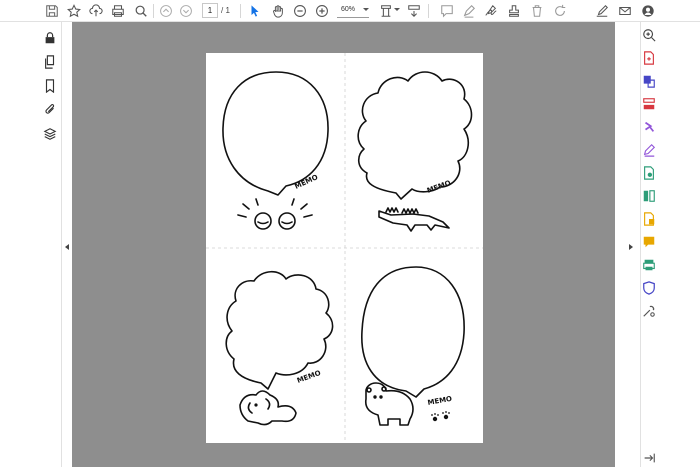 The image size is (700, 467). Describe the element at coordinates (413, 346) in the screenshot. I see `memo-card-bear: MEMO` at that location.